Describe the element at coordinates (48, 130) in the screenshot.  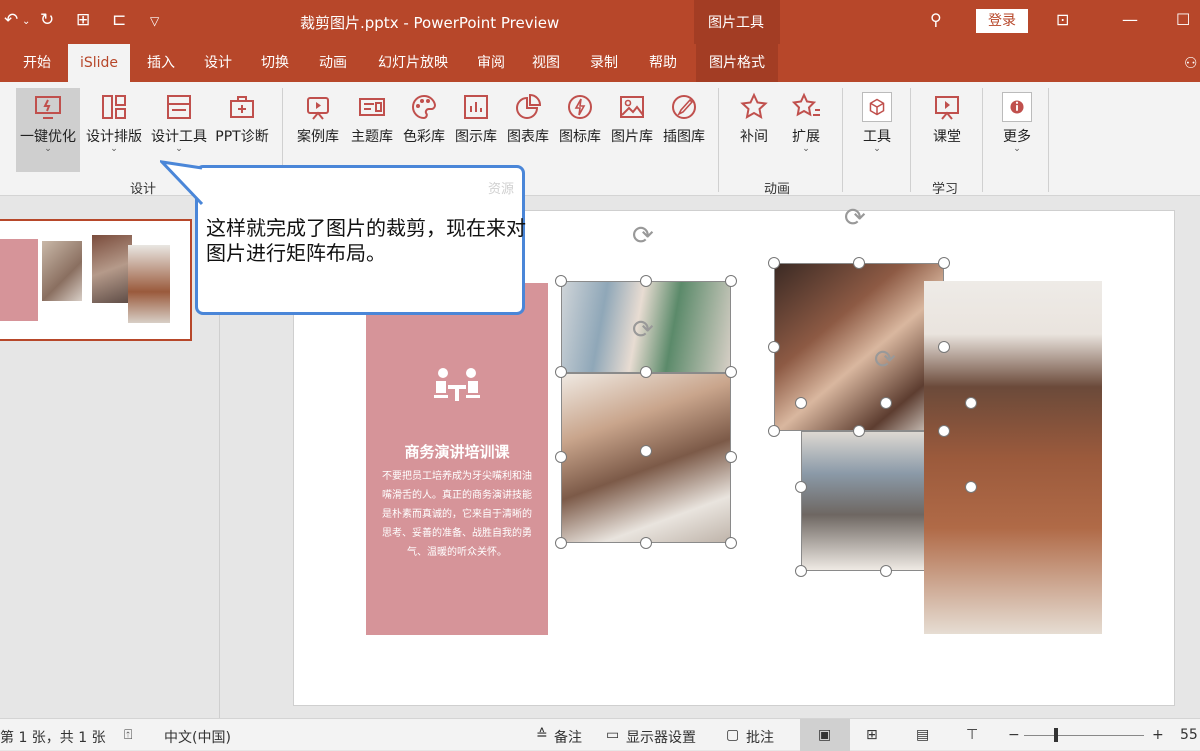
I see `one-click-optimize-button: 一键优化 ⌄` at that location.